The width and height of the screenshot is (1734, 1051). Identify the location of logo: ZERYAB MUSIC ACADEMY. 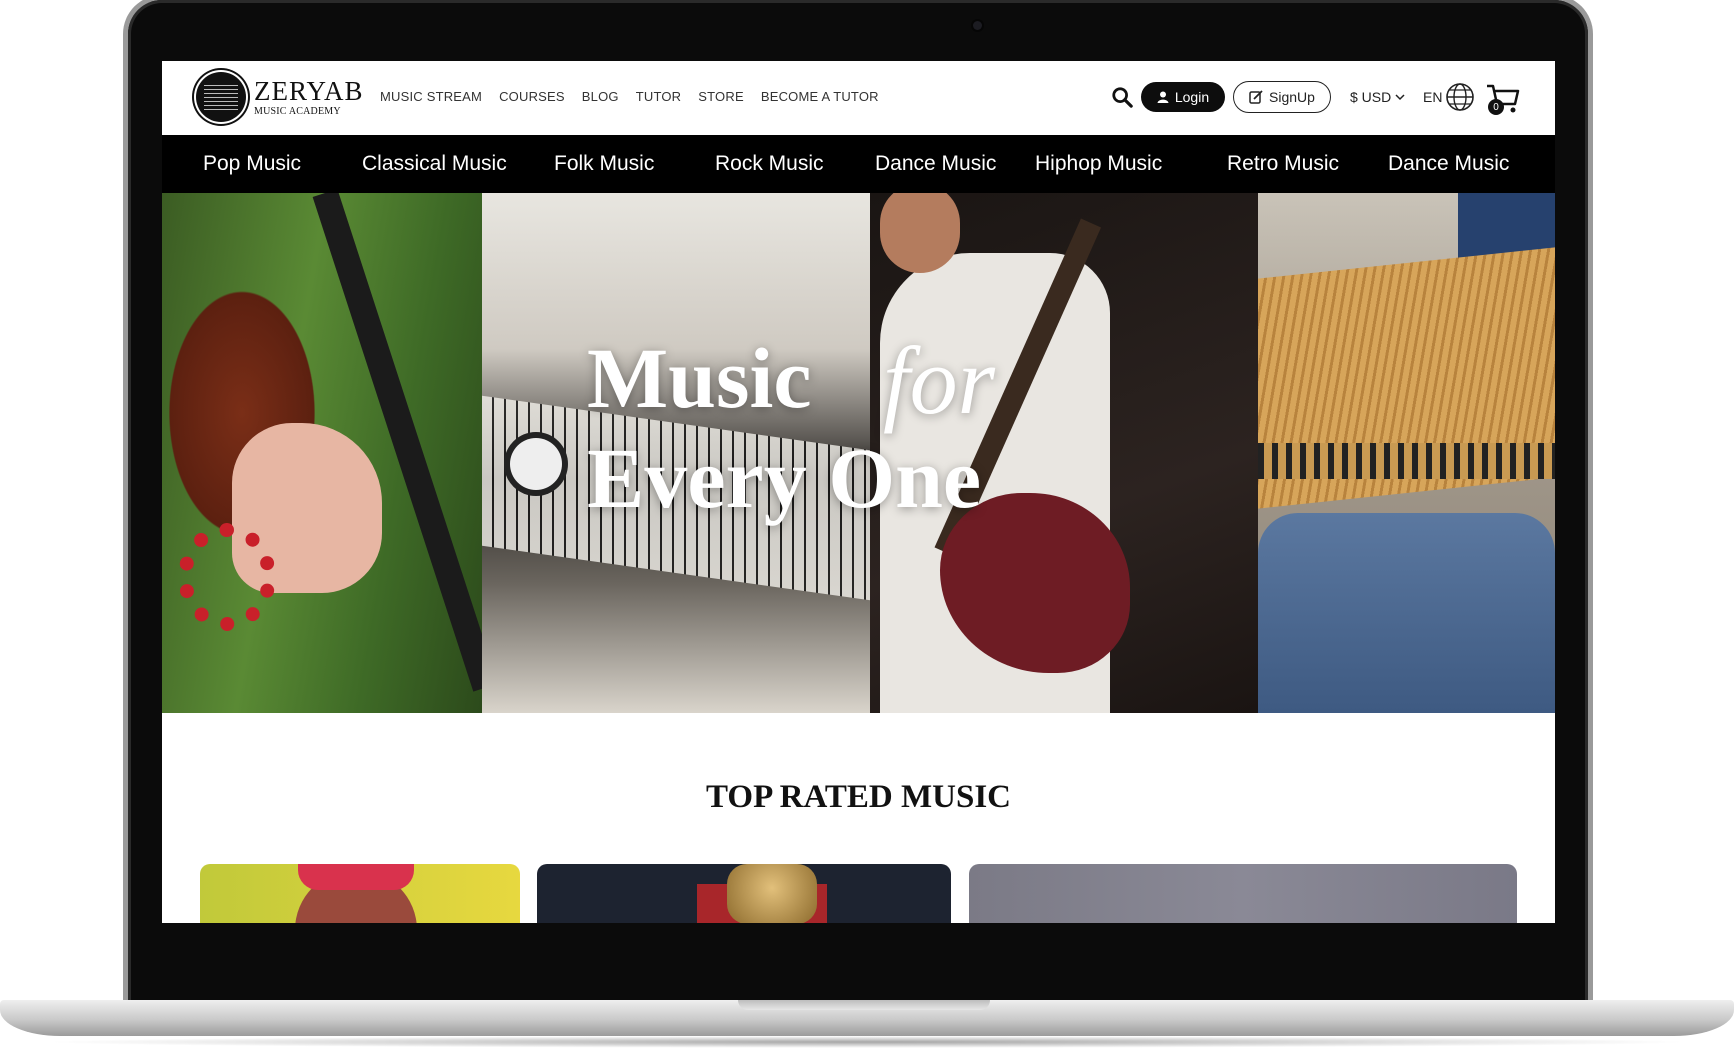
(280, 97).